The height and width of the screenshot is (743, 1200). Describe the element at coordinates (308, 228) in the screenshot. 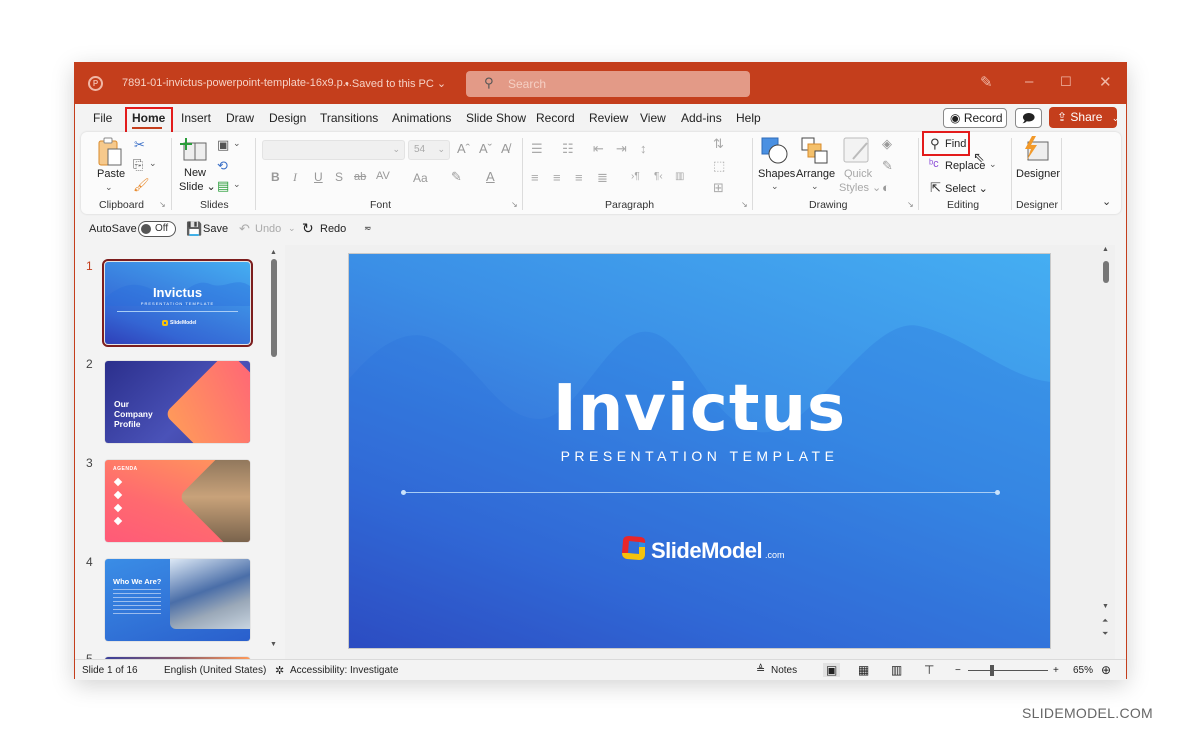

I see `redo-icon: ↻` at that location.